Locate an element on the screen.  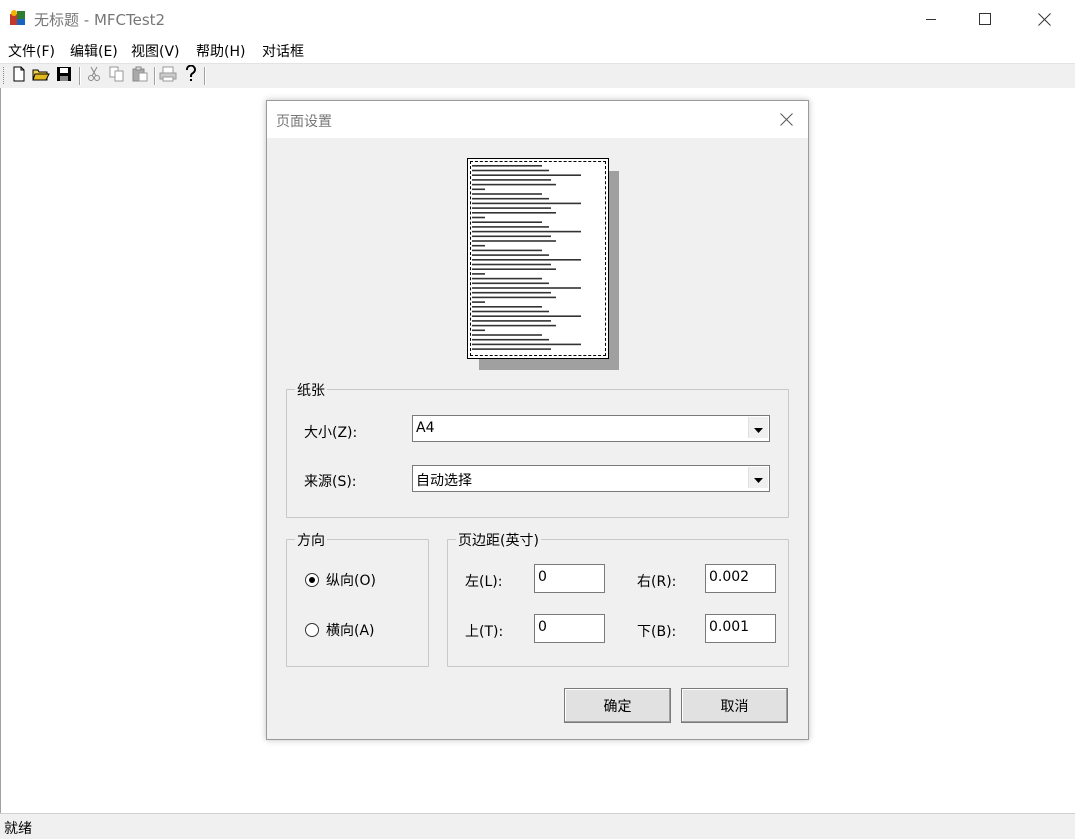
orientation-group: 方向 纵向(O) 横向(A) is located at coordinates (357, 598).